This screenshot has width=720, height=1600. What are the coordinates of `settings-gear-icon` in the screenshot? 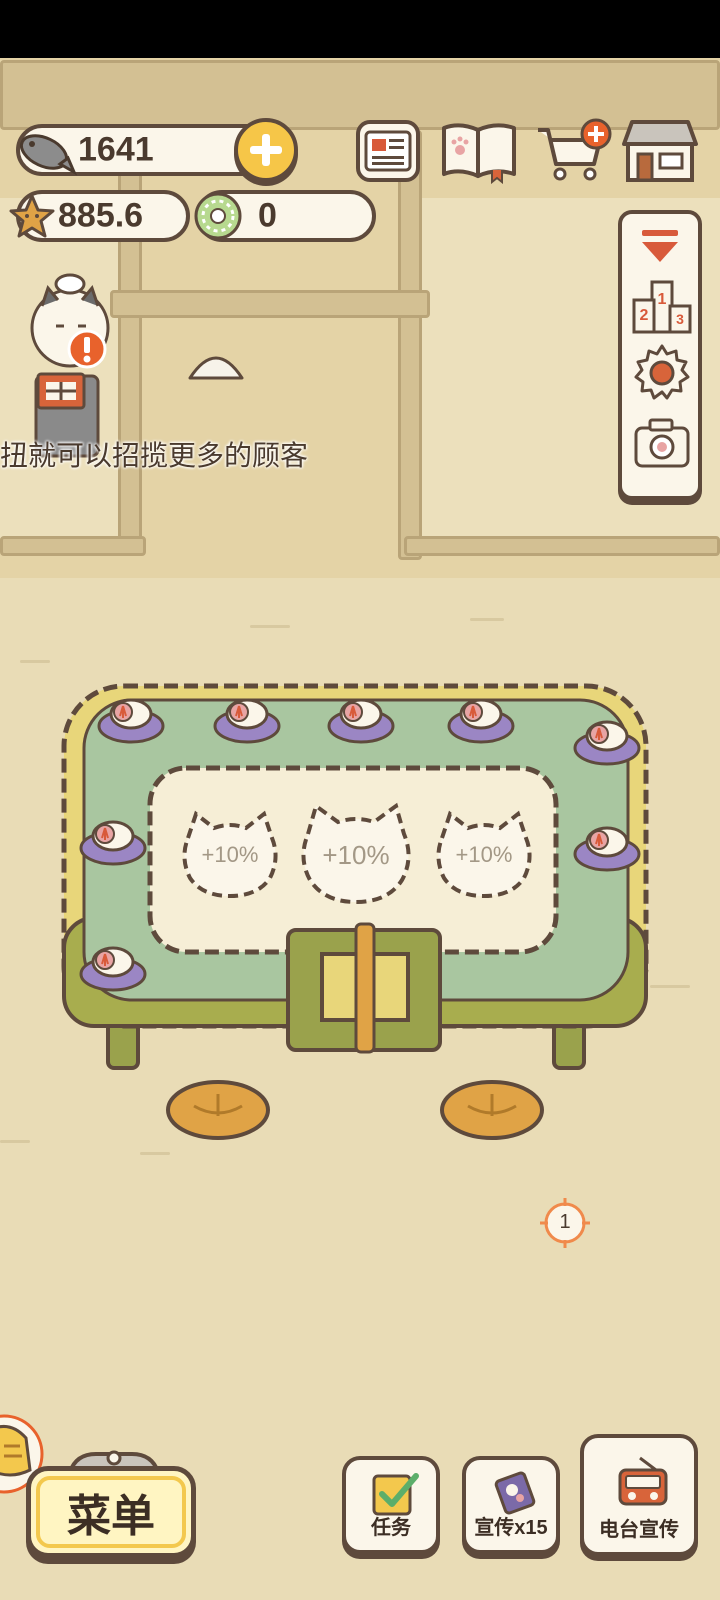 It's located at (662, 372).